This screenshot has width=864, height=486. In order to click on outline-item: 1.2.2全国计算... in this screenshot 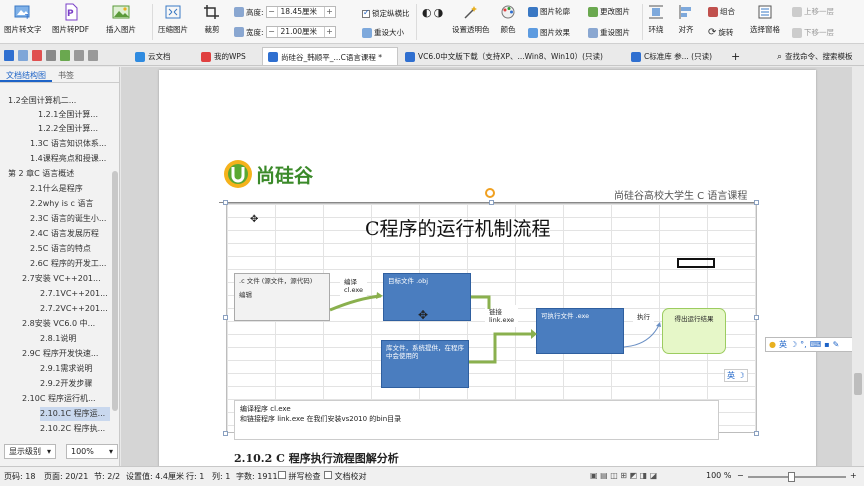, I will do `click(68, 129)`.